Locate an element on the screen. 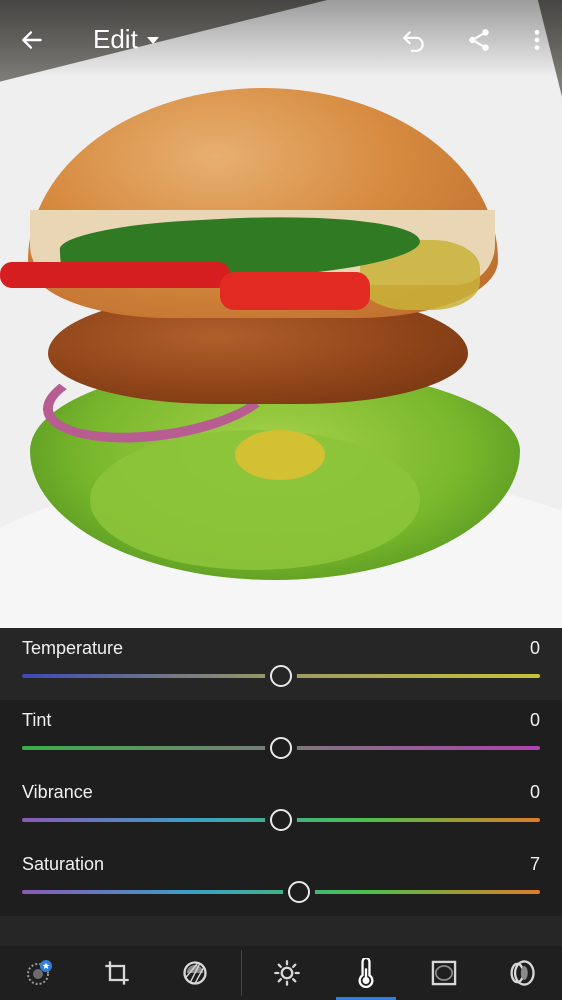 The width and height of the screenshot is (562, 1000). selective-icon is located at coordinates (195, 973).